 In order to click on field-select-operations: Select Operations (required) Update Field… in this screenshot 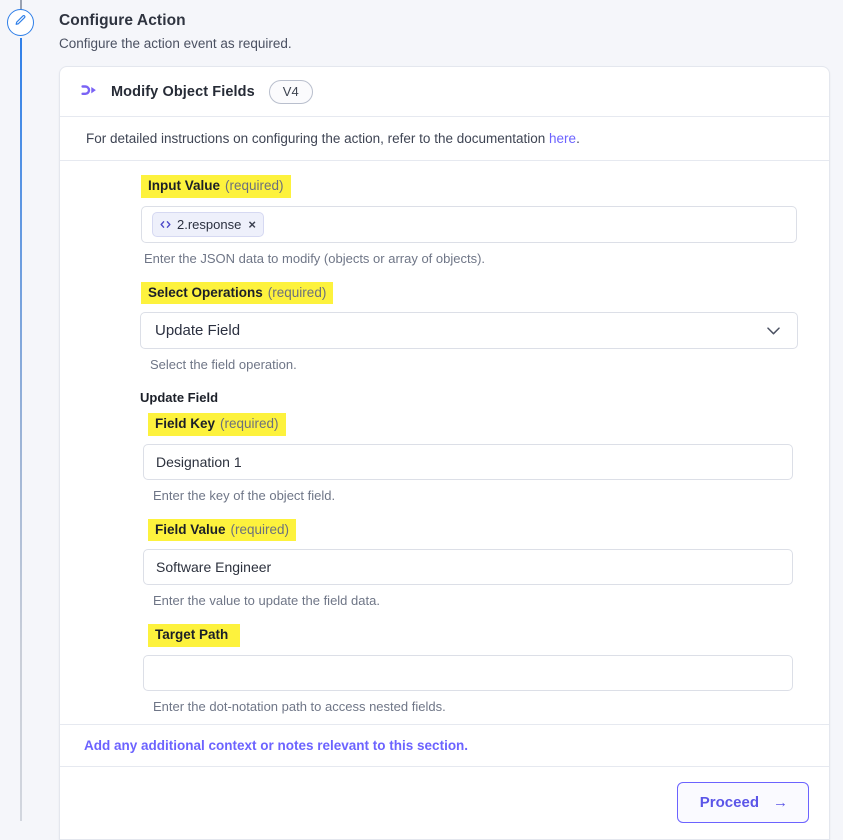, I will do `click(444, 327)`.